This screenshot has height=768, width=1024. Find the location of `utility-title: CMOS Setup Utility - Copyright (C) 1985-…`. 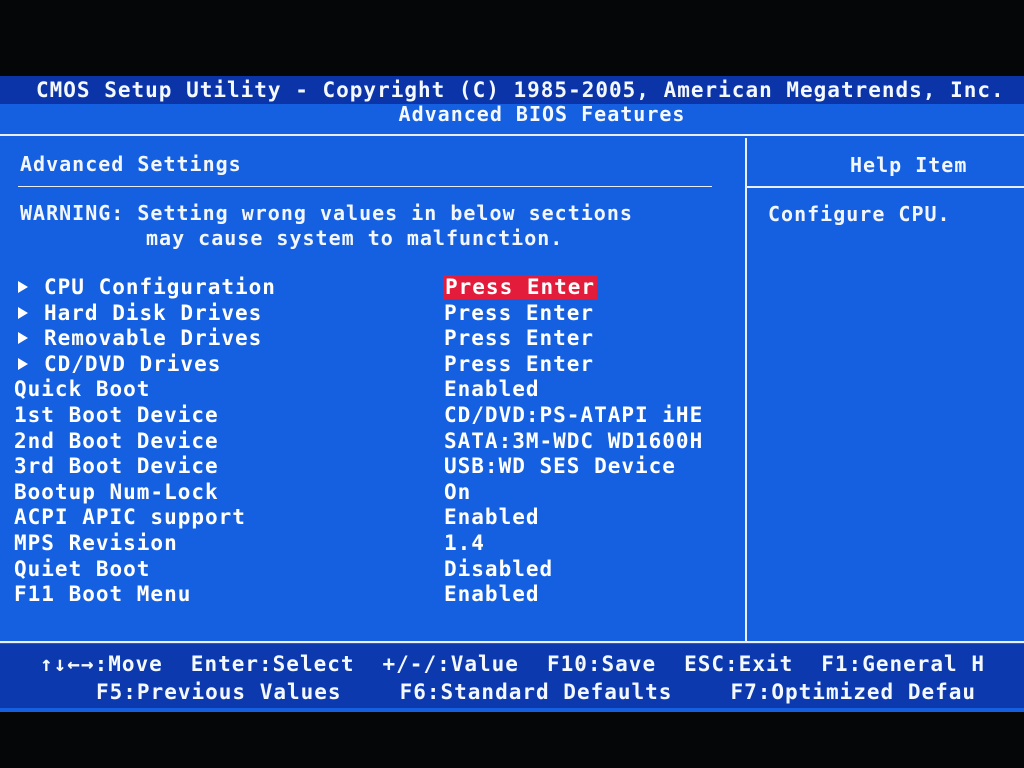

utility-title: CMOS Setup Utility - Copyright (C) 1985-… is located at coordinates (520, 90).